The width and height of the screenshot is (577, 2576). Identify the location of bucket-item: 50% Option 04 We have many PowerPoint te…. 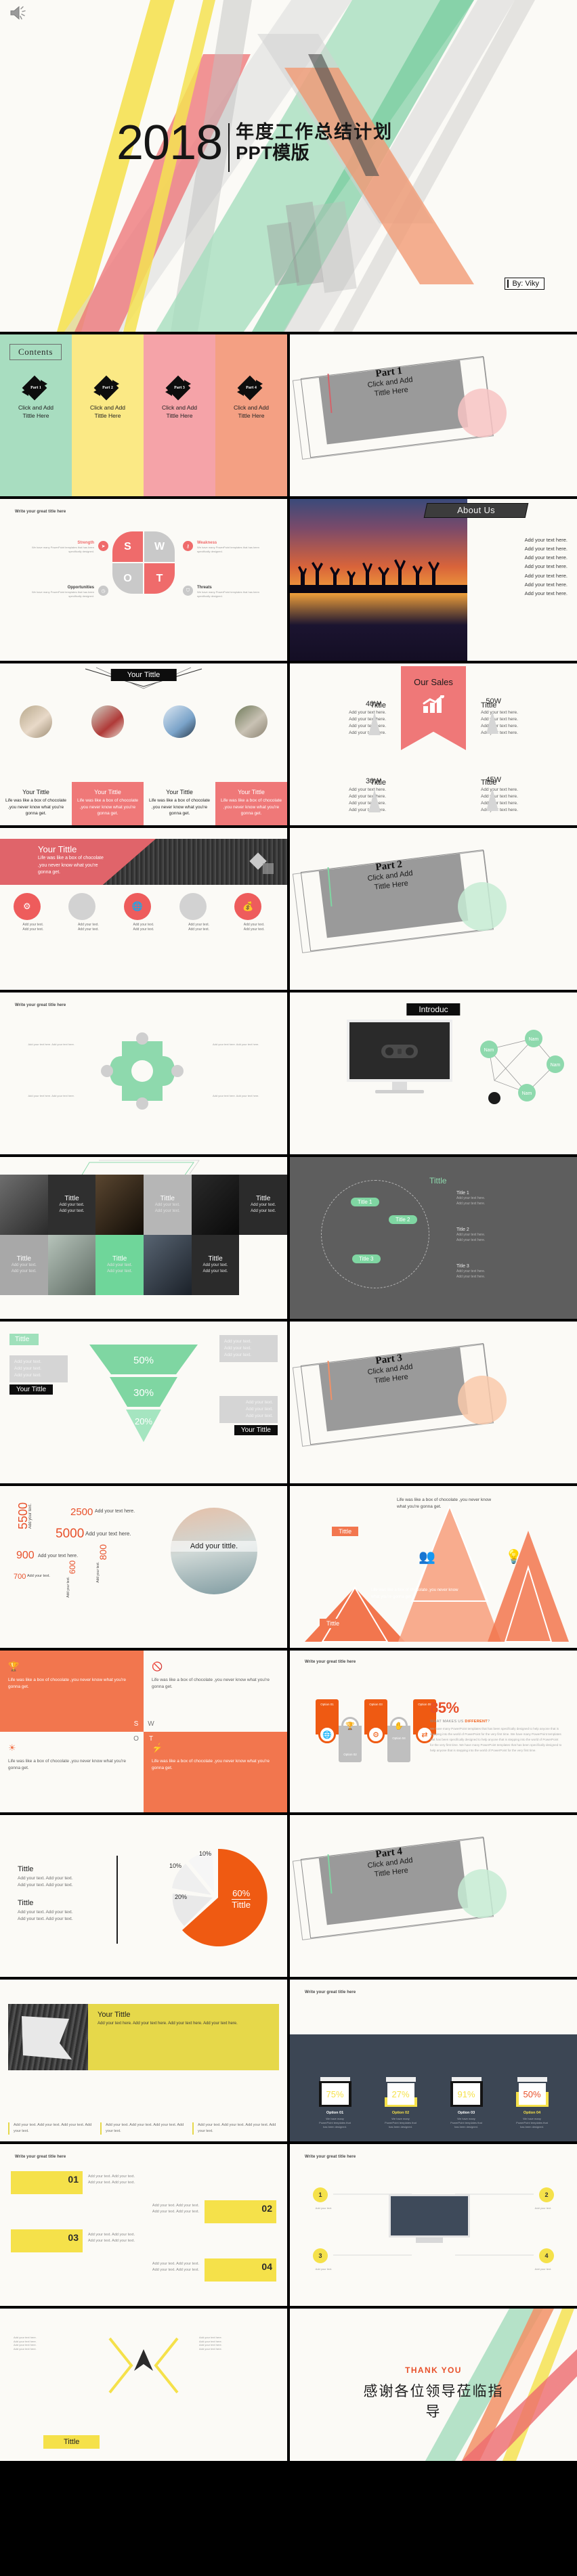
(532, 2103).